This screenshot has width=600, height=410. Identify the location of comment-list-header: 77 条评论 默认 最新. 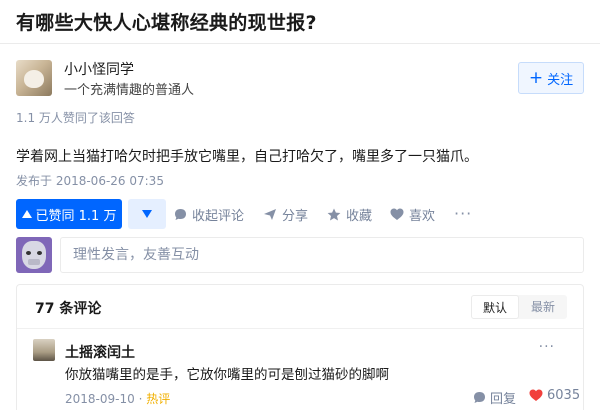
(300, 307).